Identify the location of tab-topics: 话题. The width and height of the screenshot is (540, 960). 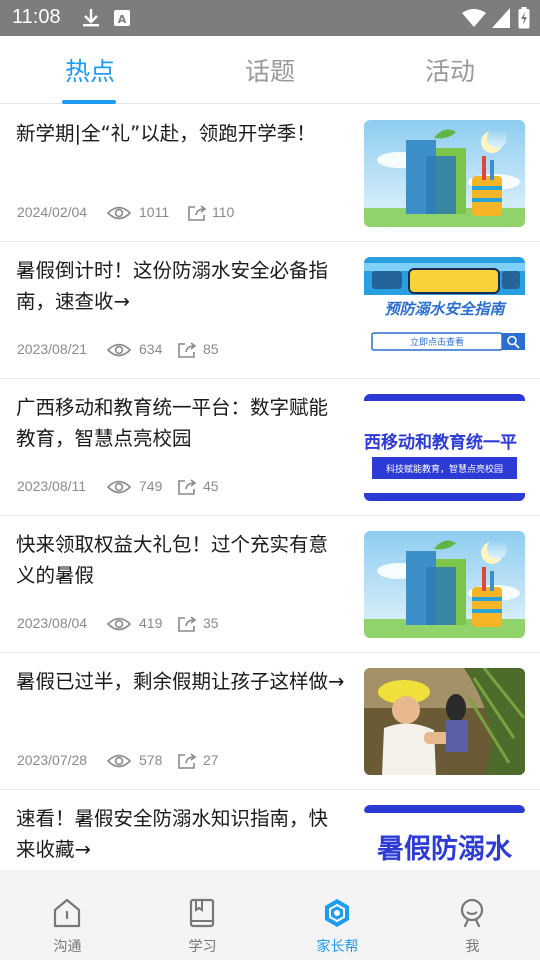
(270, 70).